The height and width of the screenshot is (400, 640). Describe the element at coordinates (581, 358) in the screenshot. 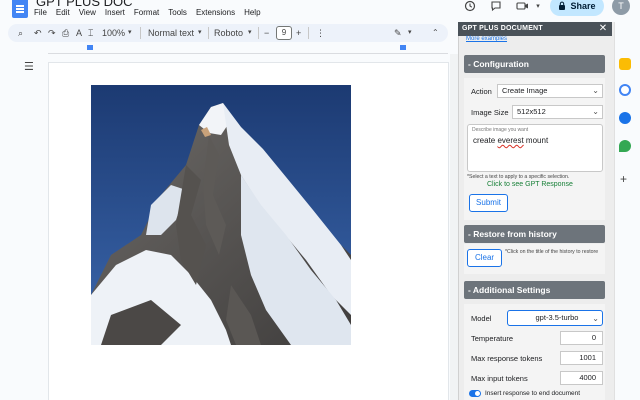

I see `max-response-tokens-input: 1001` at that location.